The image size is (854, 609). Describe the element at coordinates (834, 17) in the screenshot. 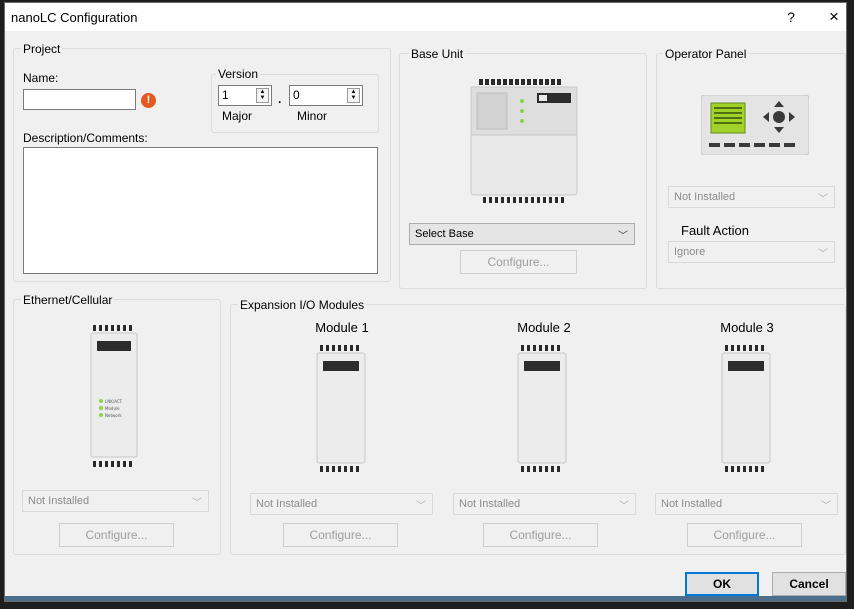

I see `close-button: ×` at that location.